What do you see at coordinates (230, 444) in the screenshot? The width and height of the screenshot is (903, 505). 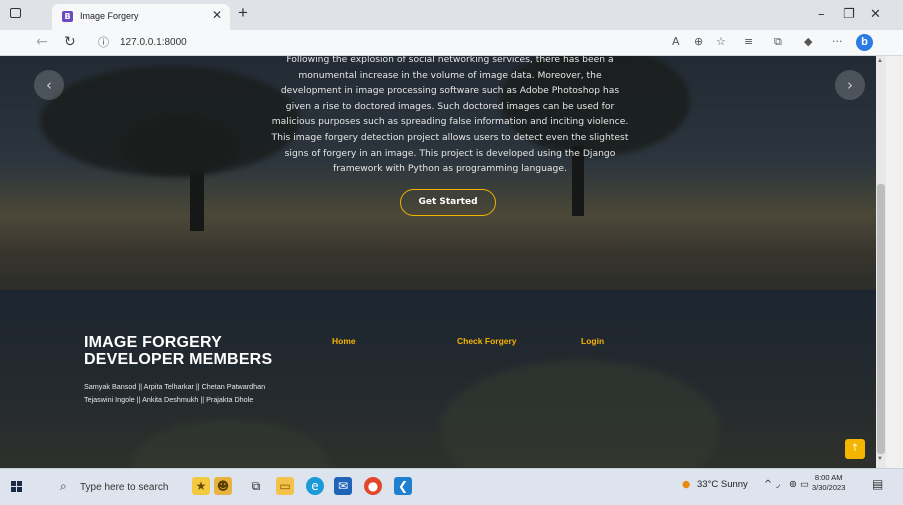 I see `footer-tree-left` at bounding box center [230, 444].